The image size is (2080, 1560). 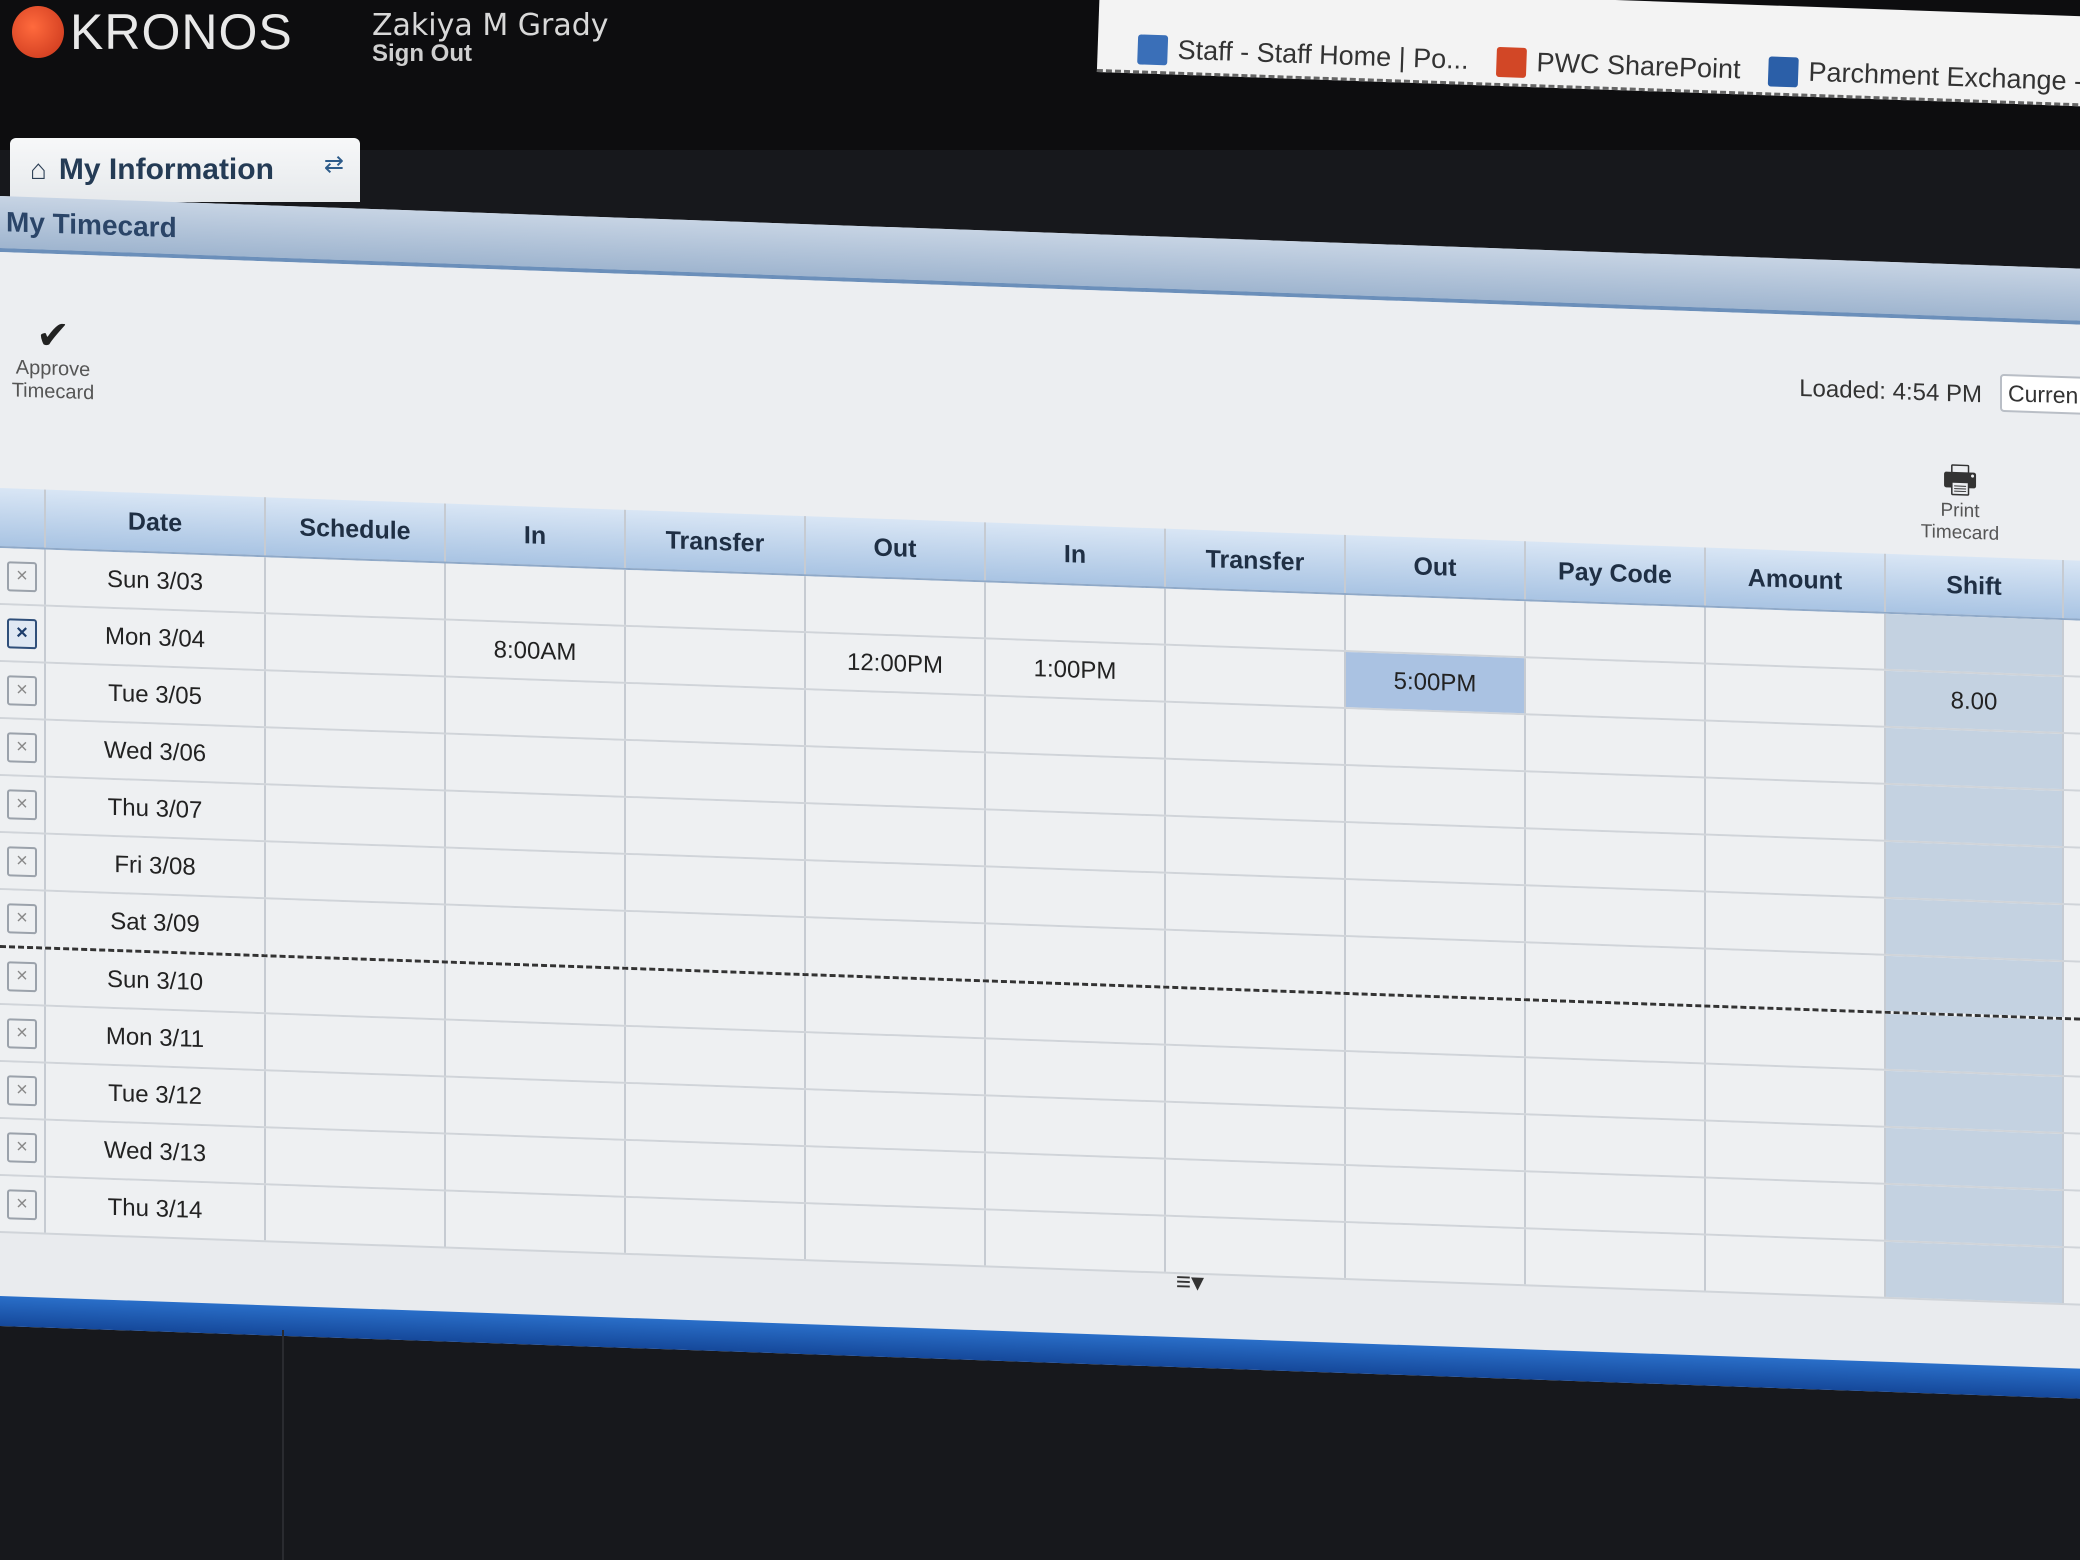 I want to click on column-header: Date, so click(x=156, y=522).